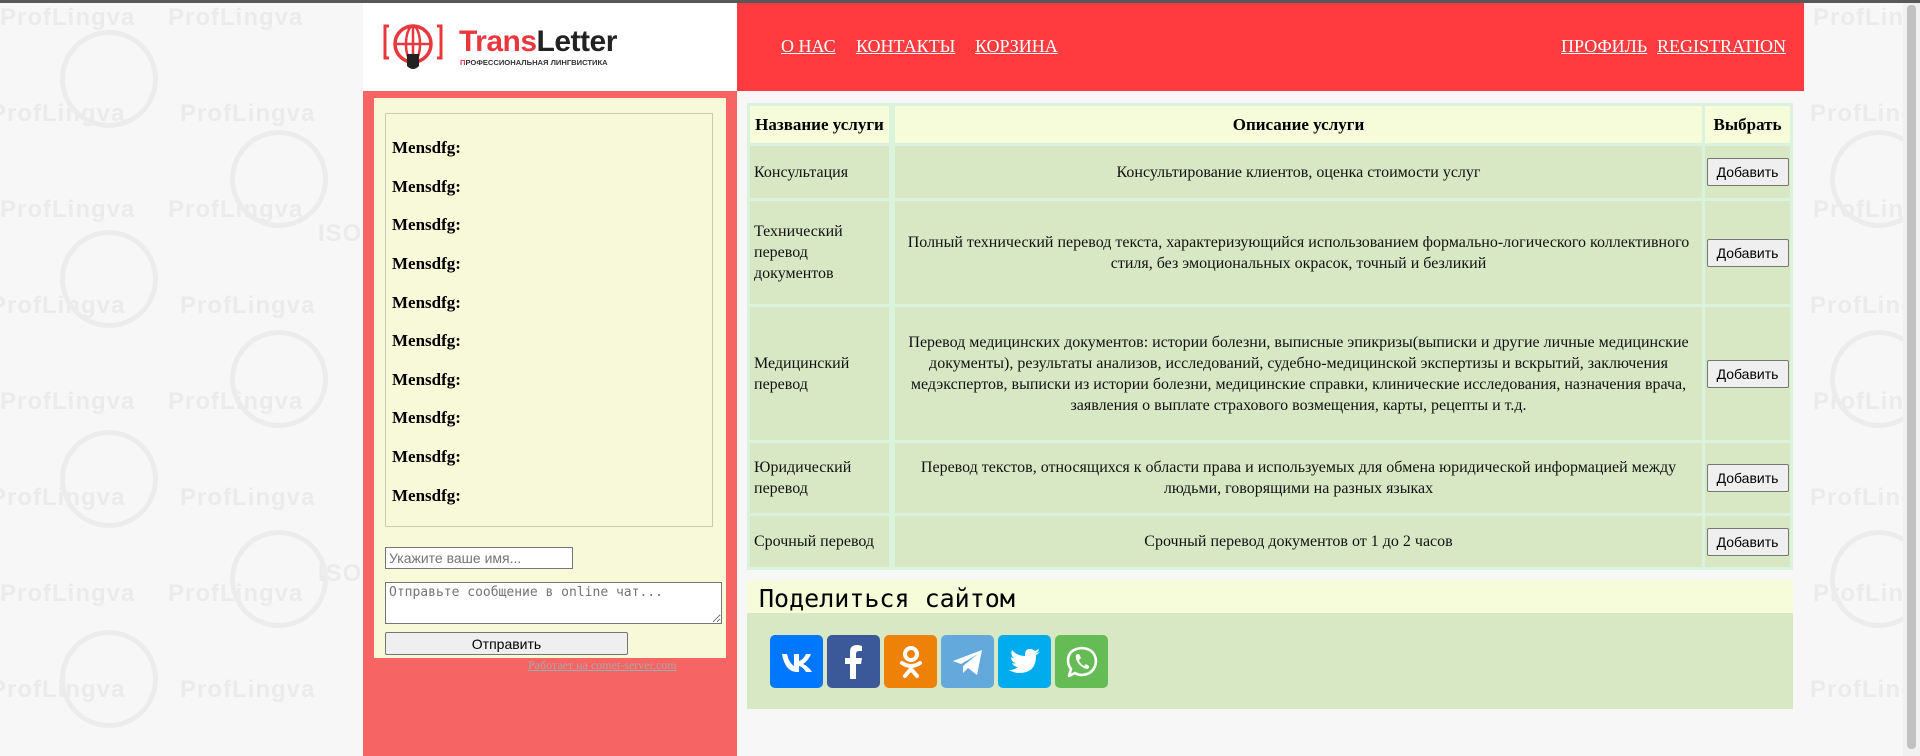  Describe the element at coordinates (819, 541) in the screenshot. I see `service-name: Срочный перевод` at that location.